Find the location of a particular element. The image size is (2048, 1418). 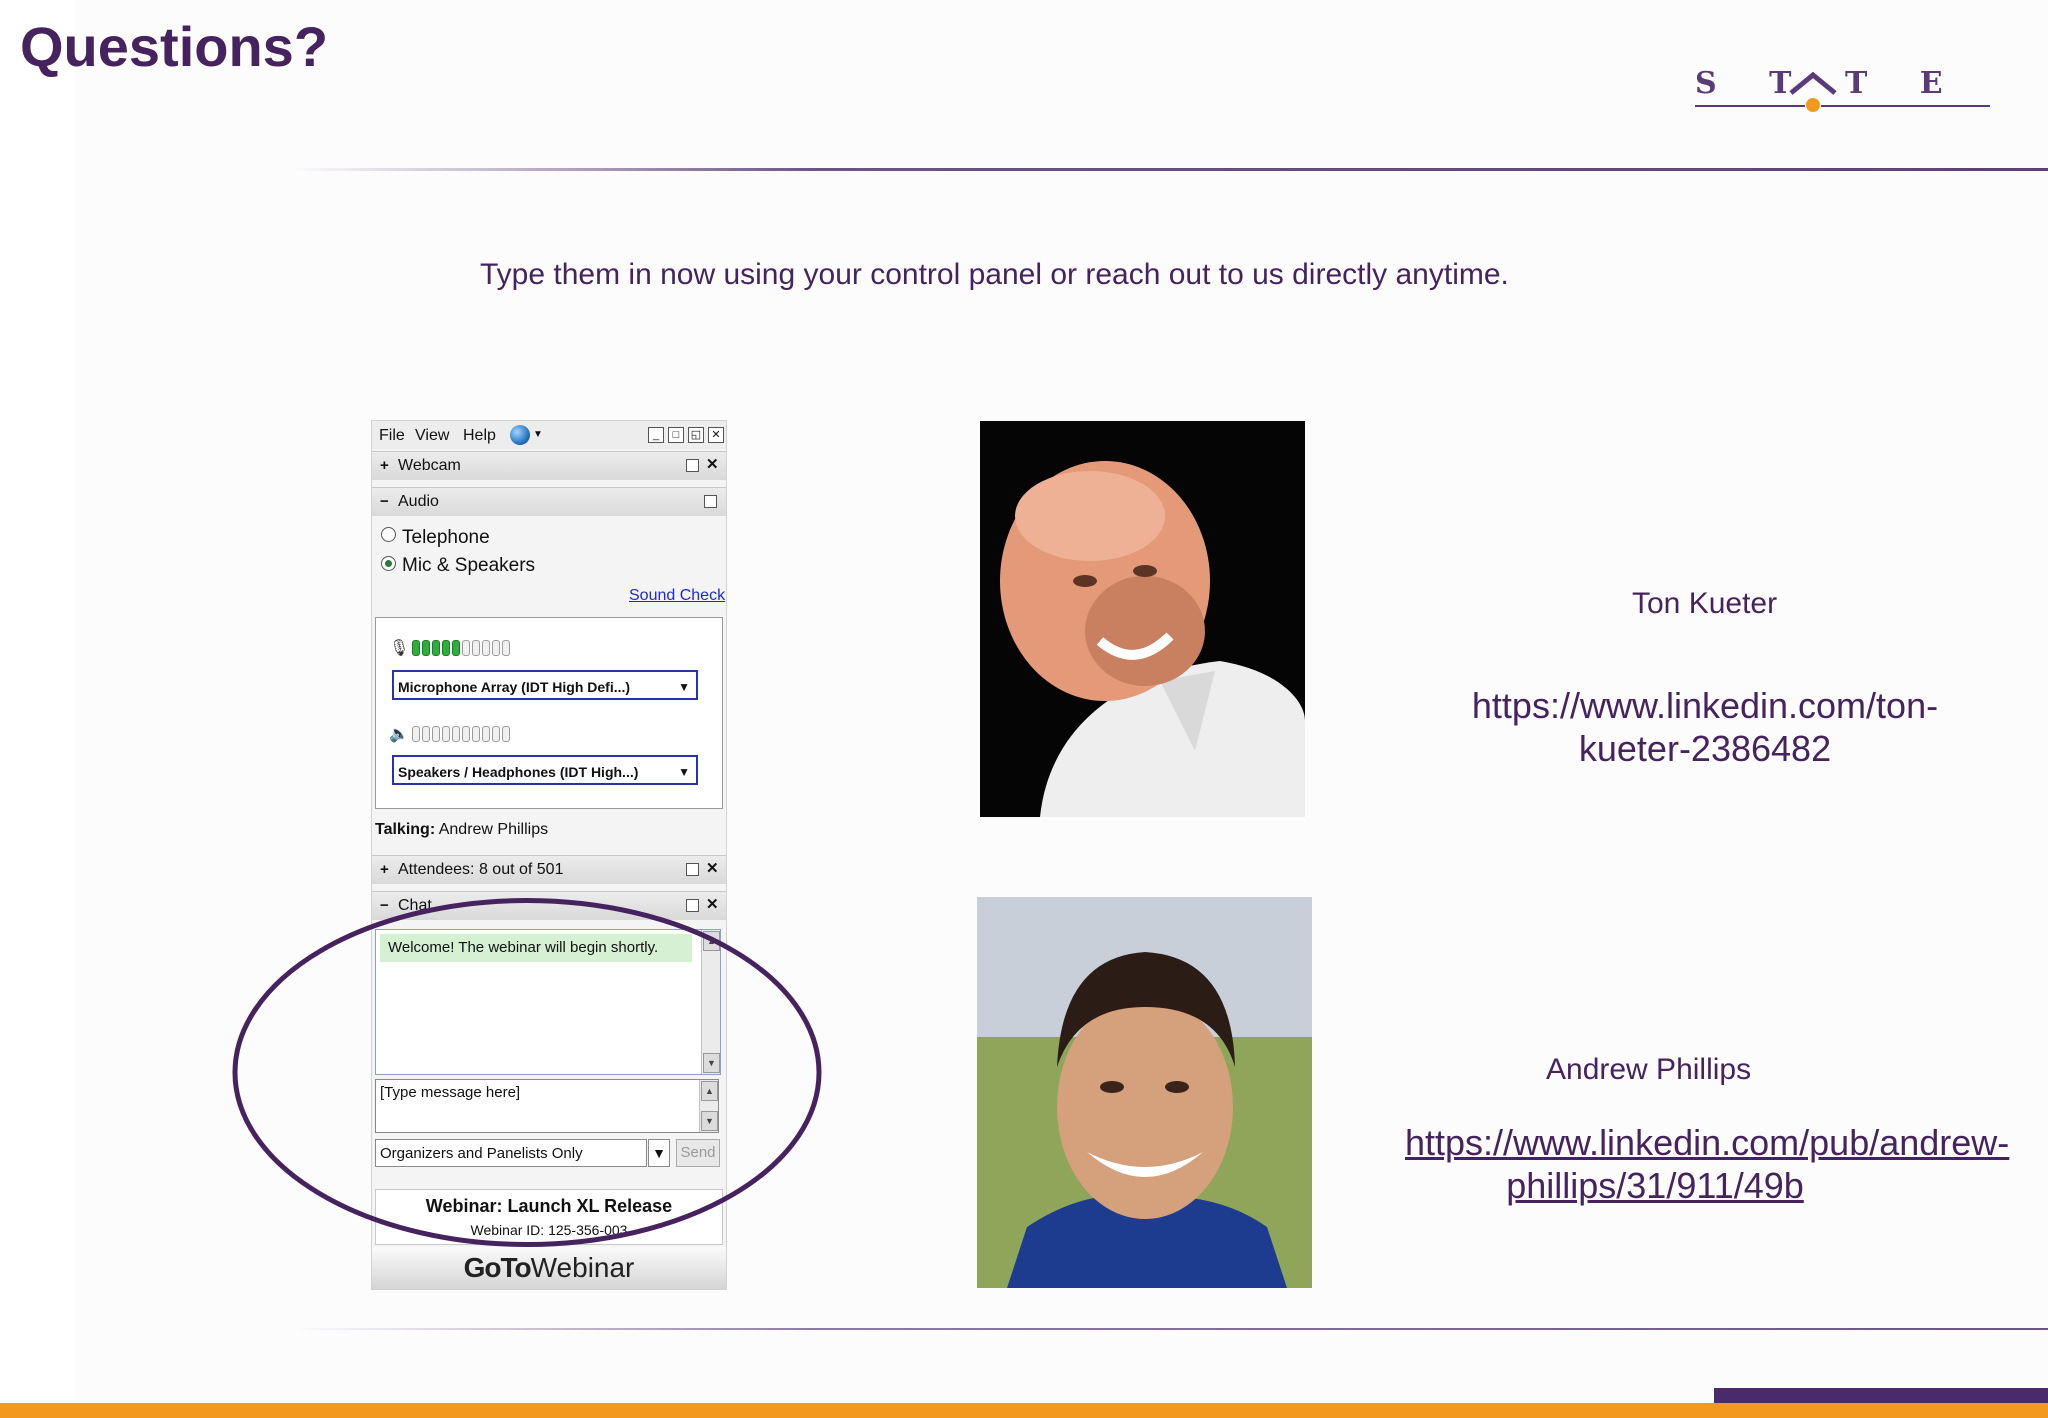

microphone-icon: 🎙 is located at coordinates (399, 648).